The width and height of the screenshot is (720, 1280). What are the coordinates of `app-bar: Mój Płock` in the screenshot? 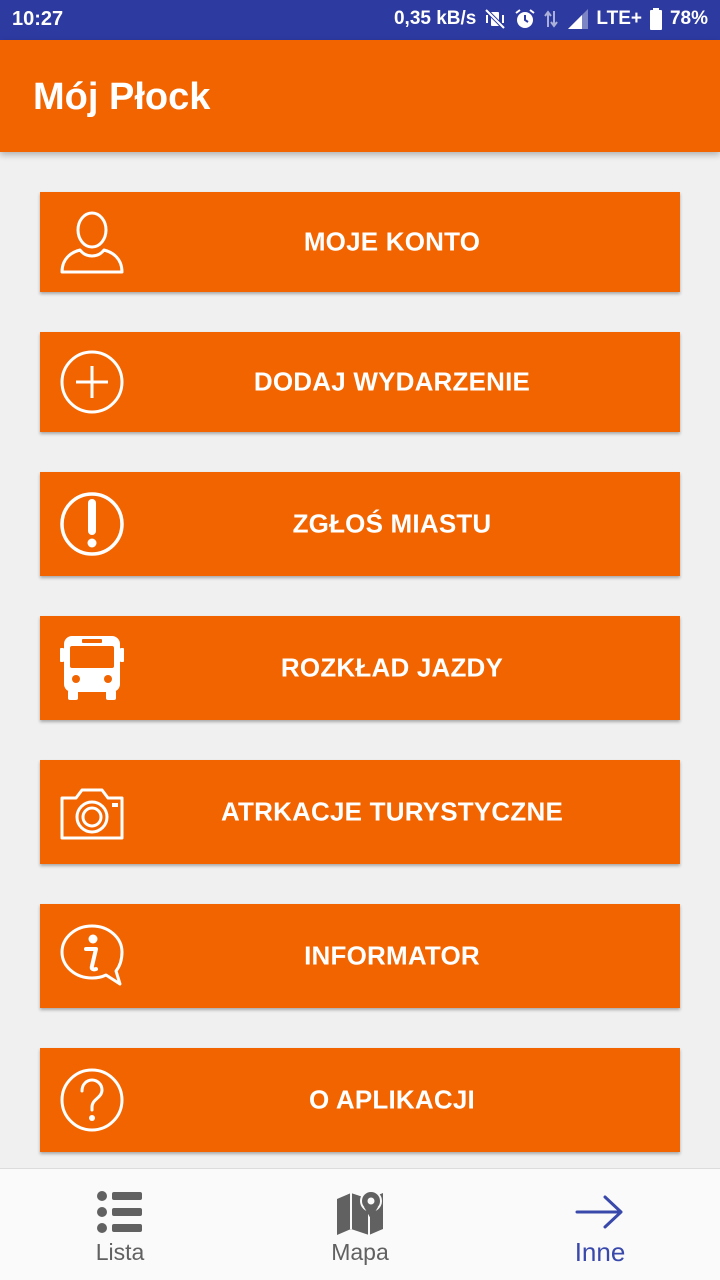 It's located at (360, 96).